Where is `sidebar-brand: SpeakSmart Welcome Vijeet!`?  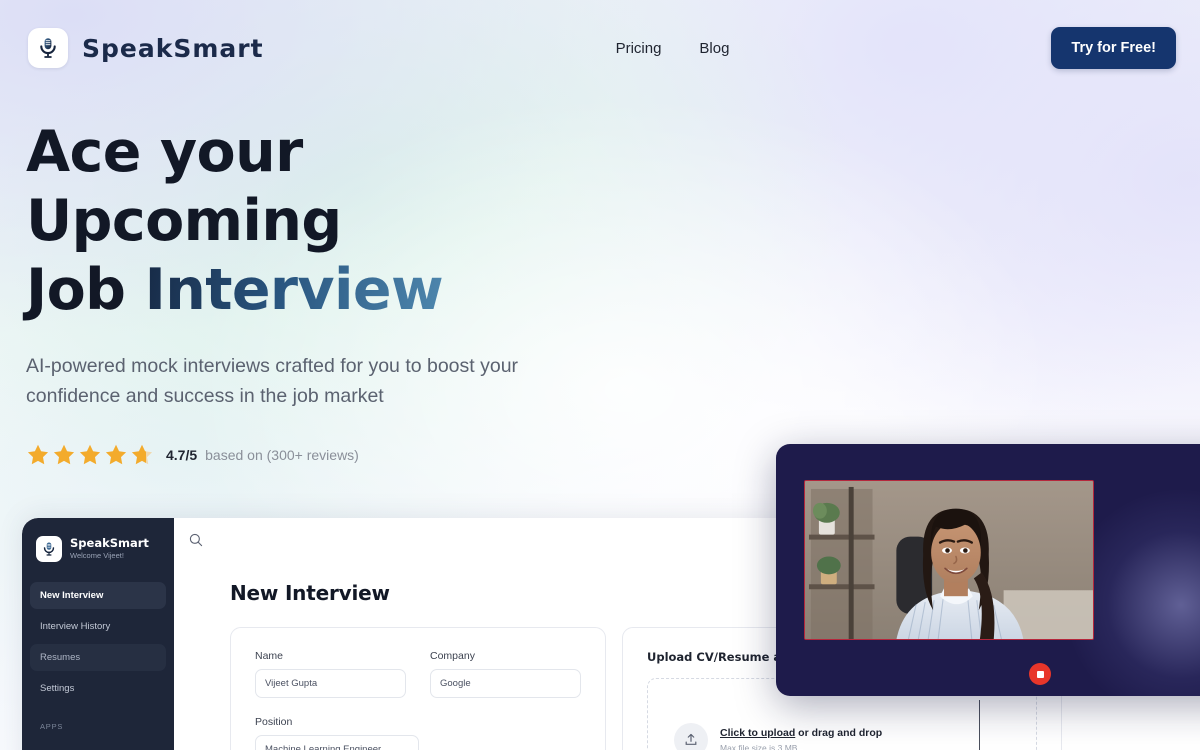
sidebar-brand: SpeakSmart Welcome Vijeet! is located at coordinates (98, 549).